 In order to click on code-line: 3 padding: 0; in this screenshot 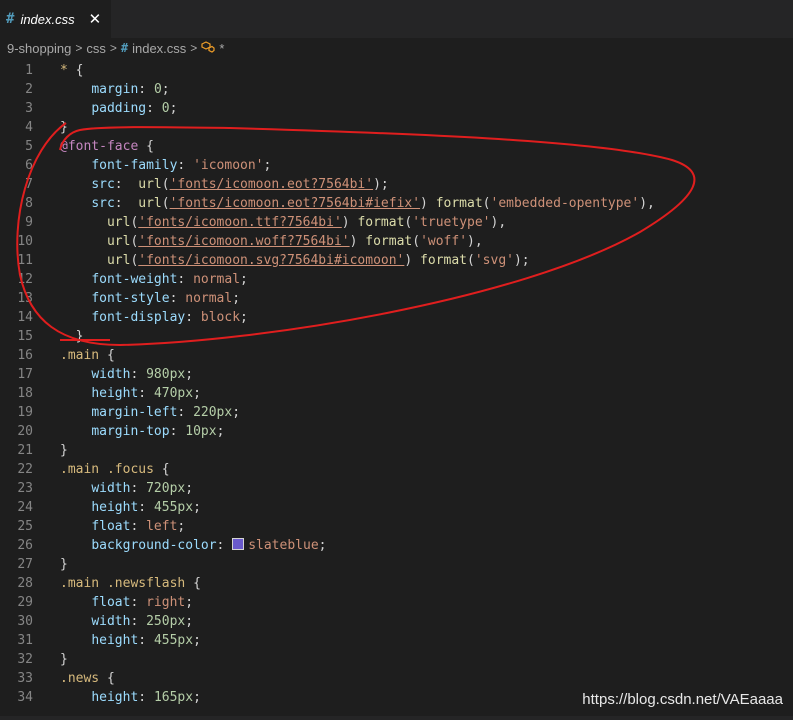, I will do `click(396, 108)`.